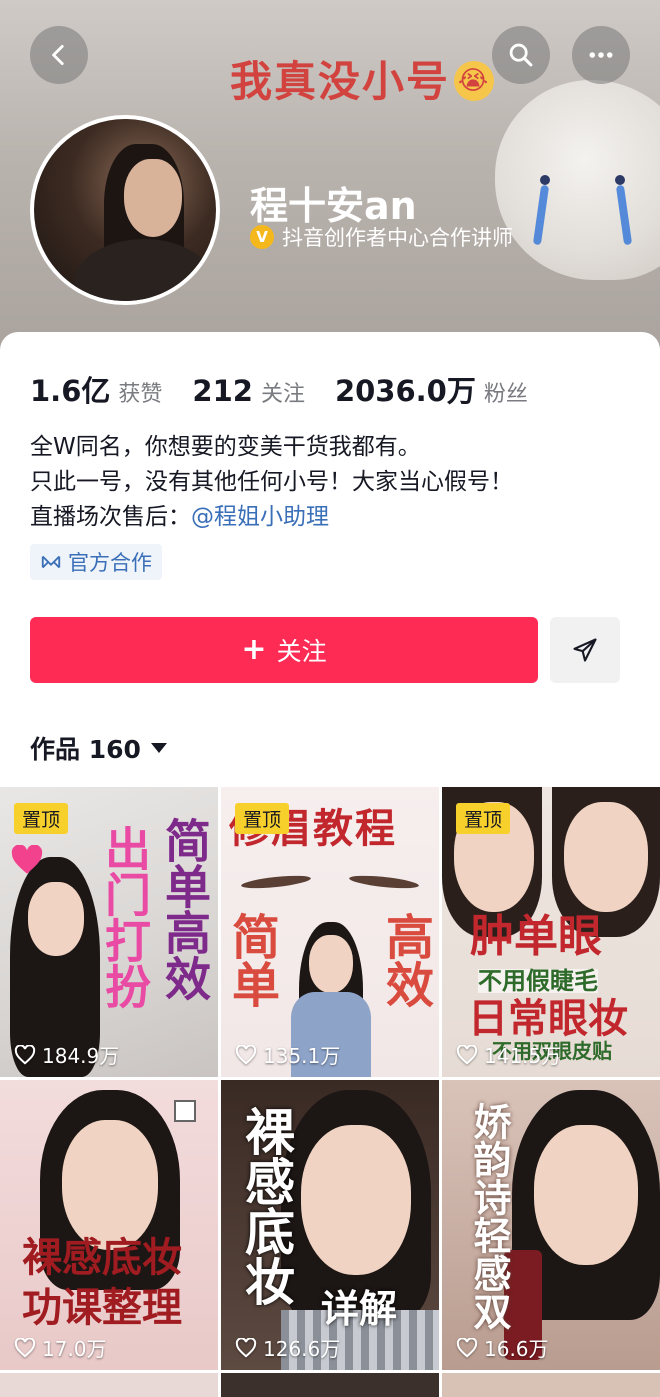 This screenshot has width=660, height=1397. I want to click on video-tile: 置顶 简单高效 出门打扮 184.9万, so click(109, 932).